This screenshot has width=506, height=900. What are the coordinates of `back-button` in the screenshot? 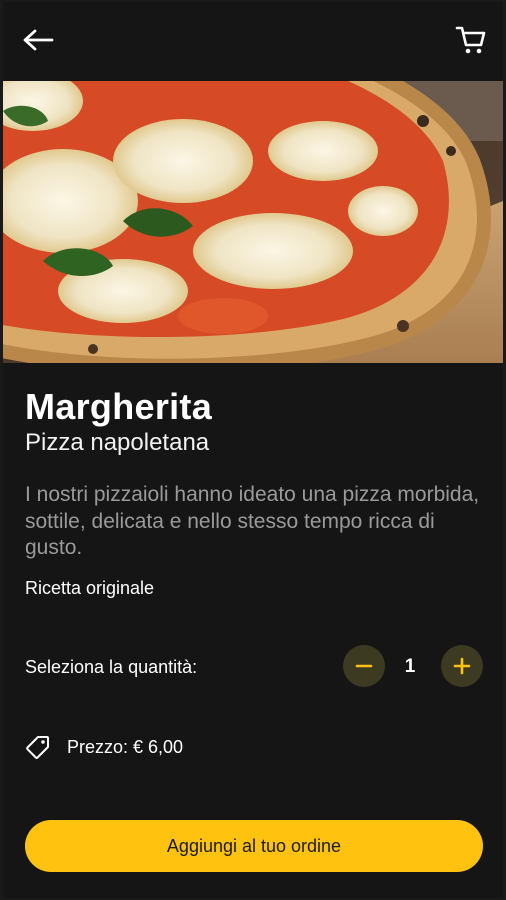 It's located at (38, 40).